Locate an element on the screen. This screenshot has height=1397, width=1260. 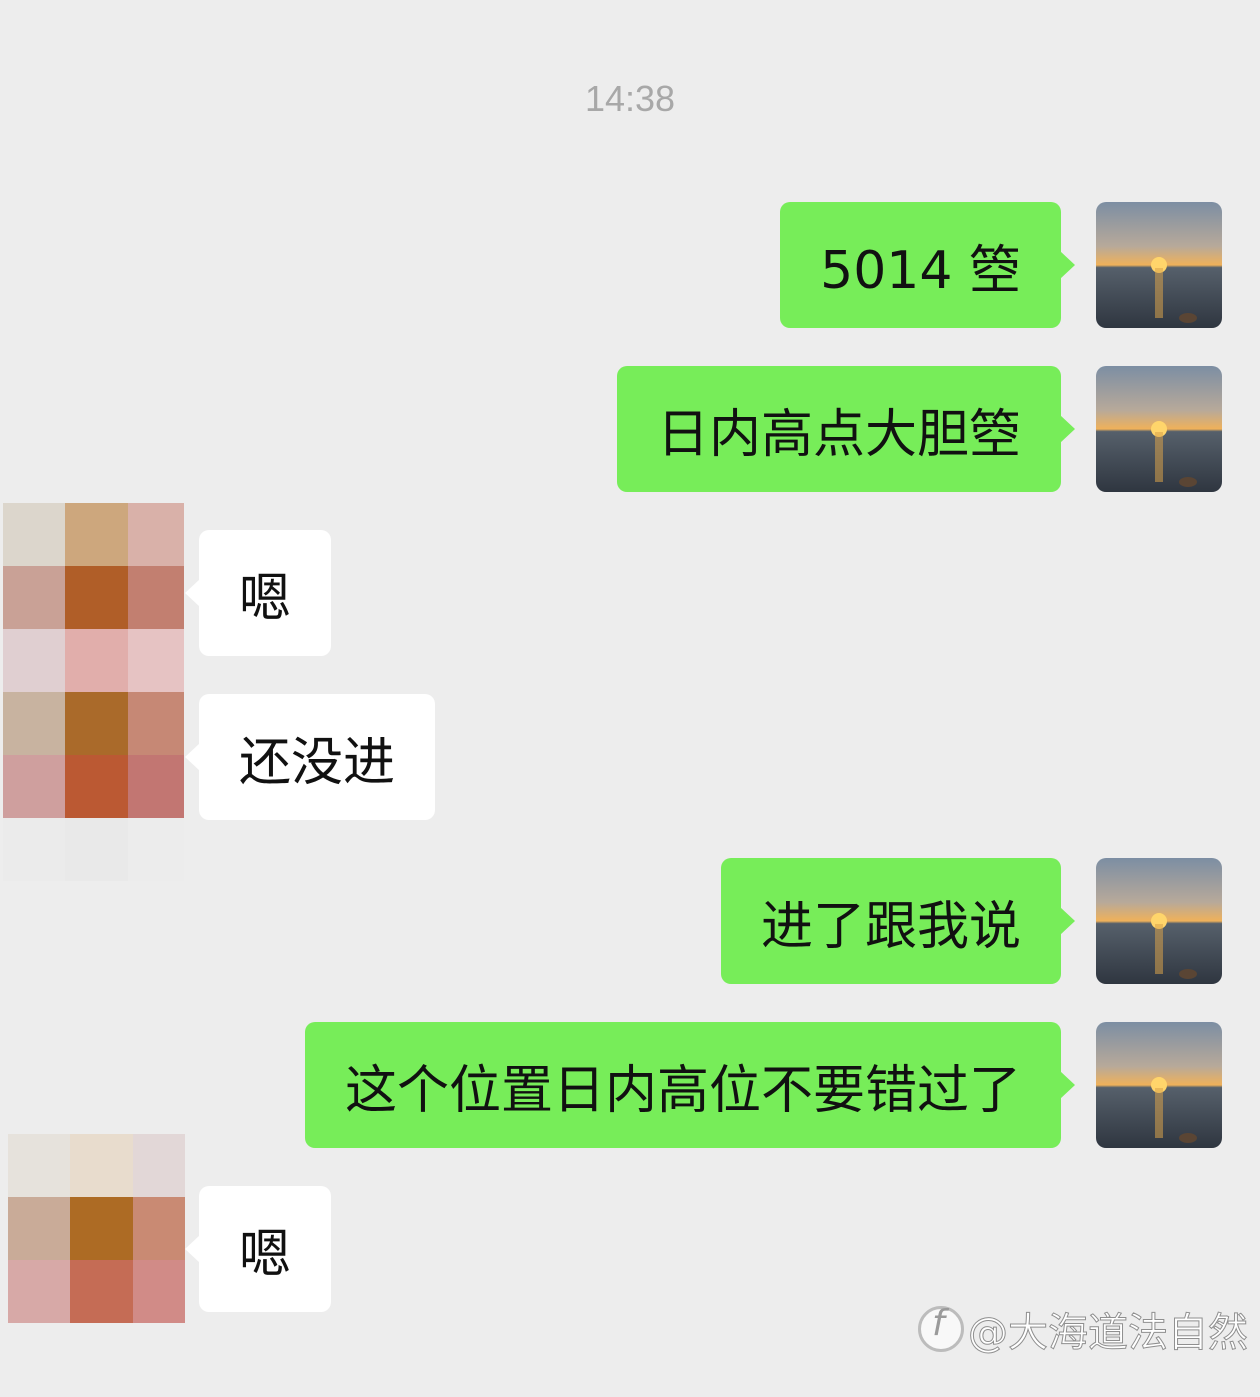
message-text: 5014 箜 is located at coordinates (920, 270).